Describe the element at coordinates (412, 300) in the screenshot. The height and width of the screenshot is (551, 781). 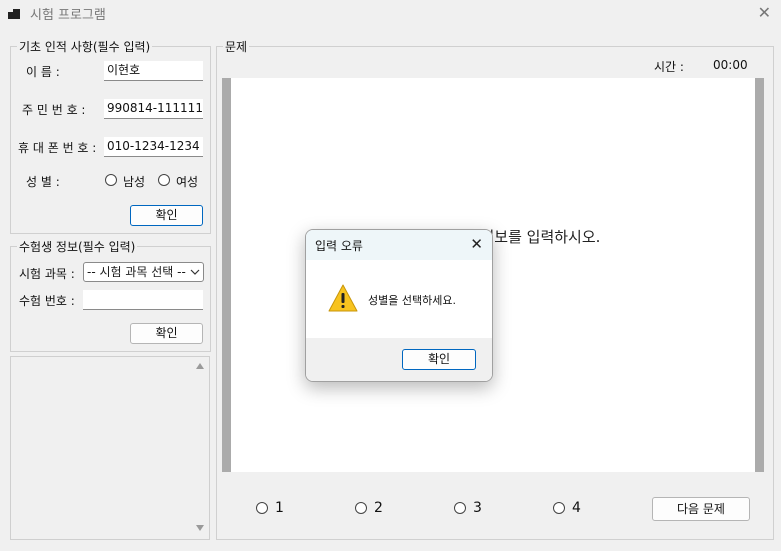
I see `dialog-message: 성별을 선택하세요.` at that location.